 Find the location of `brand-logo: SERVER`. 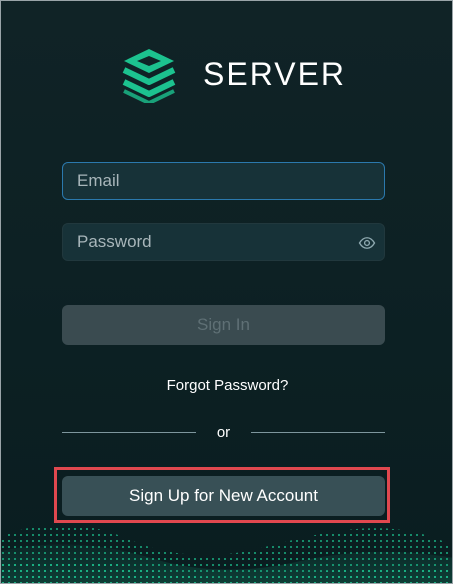

brand-logo: SERVER is located at coordinates (233, 74).